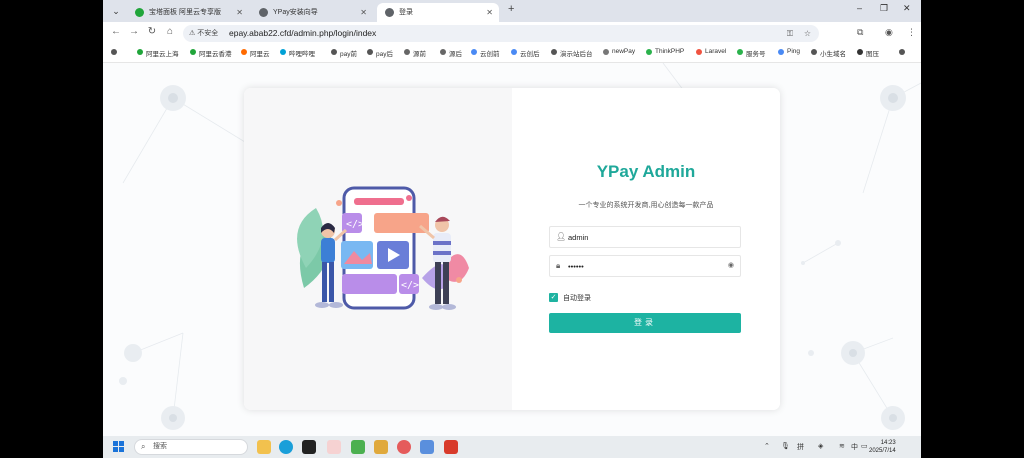 The width and height of the screenshot is (1024, 458). I want to click on bookmark-item: 阿里云香港, so click(211, 53).